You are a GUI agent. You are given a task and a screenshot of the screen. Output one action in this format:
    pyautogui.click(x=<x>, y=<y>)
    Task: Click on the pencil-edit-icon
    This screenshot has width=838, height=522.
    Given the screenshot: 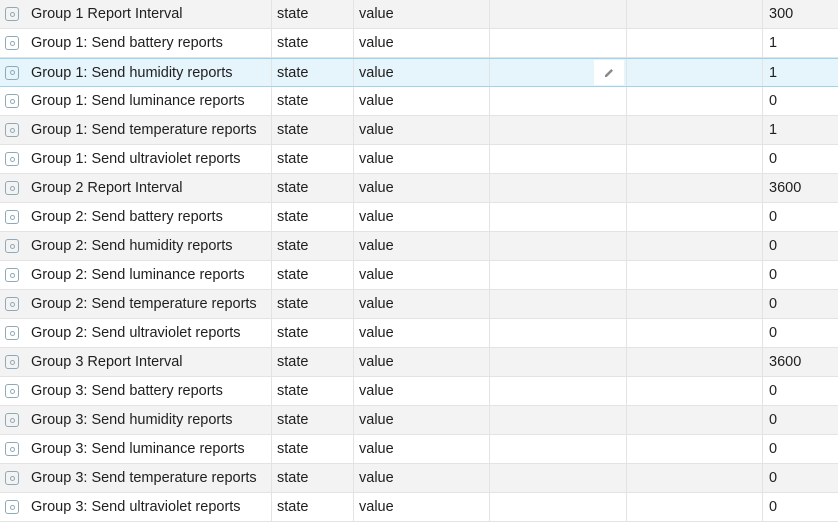 What is the action you would take?
    pyautogui.click(x=609, y=72)
    